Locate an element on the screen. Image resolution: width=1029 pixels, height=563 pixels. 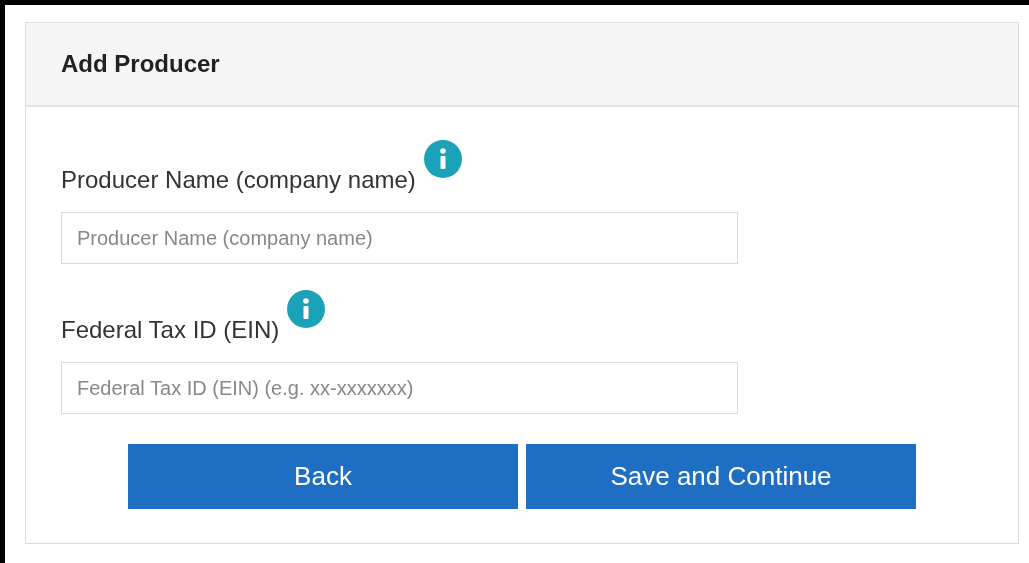
field-label: Federal Tax ID (EIN) is located at coordinates (170, 330).